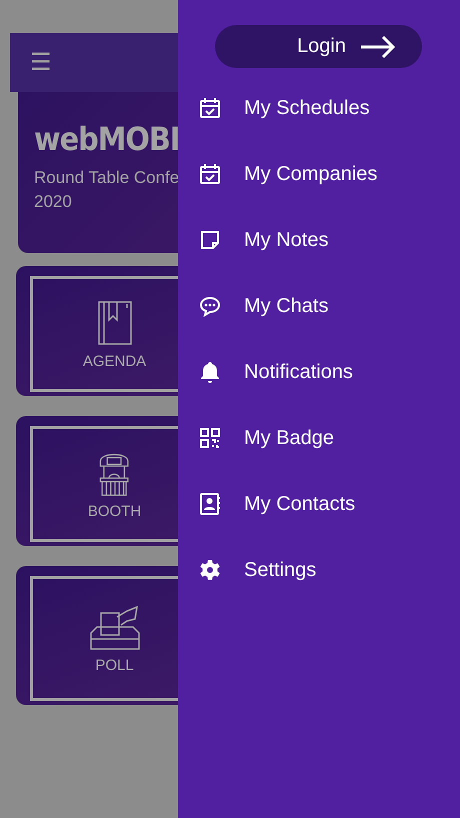 This screenshot has width=460, height=818. What do you see at coordinates (319, 570) in the screenshot?
I see `drawer-item: Settings` at bounding box center [319, 570].